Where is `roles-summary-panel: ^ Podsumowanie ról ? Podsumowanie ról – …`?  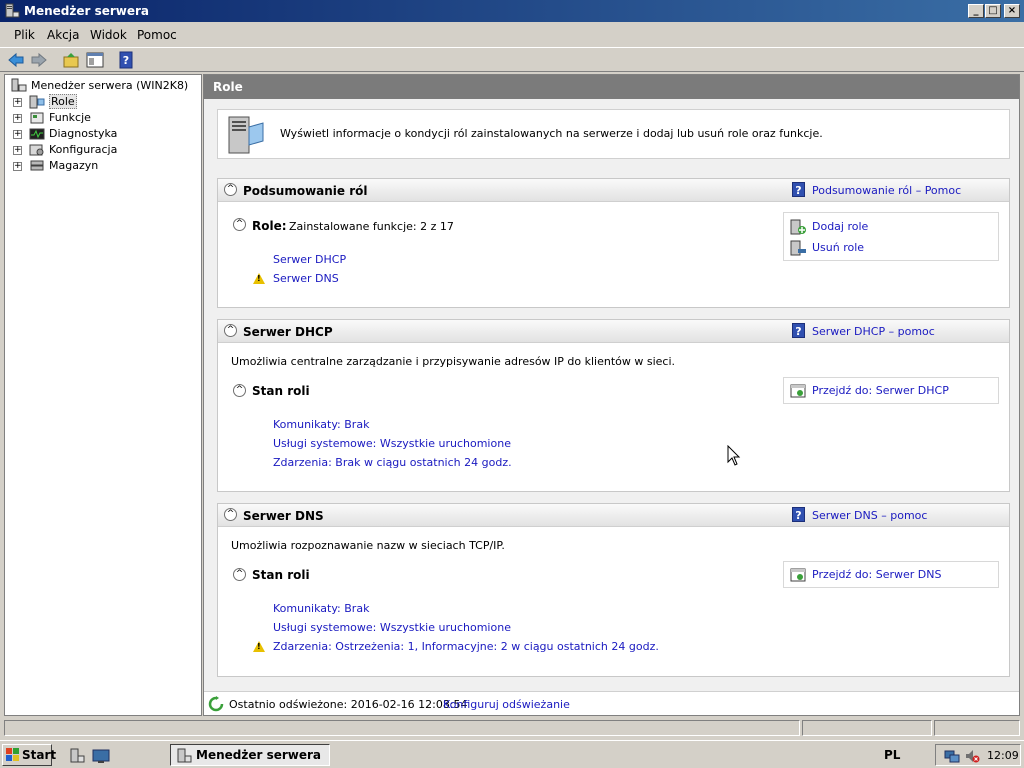
roles-summary-panel: ^ Podsumowanie ról ? Podsumowanie ról – … is located at coordinates (613, 243).